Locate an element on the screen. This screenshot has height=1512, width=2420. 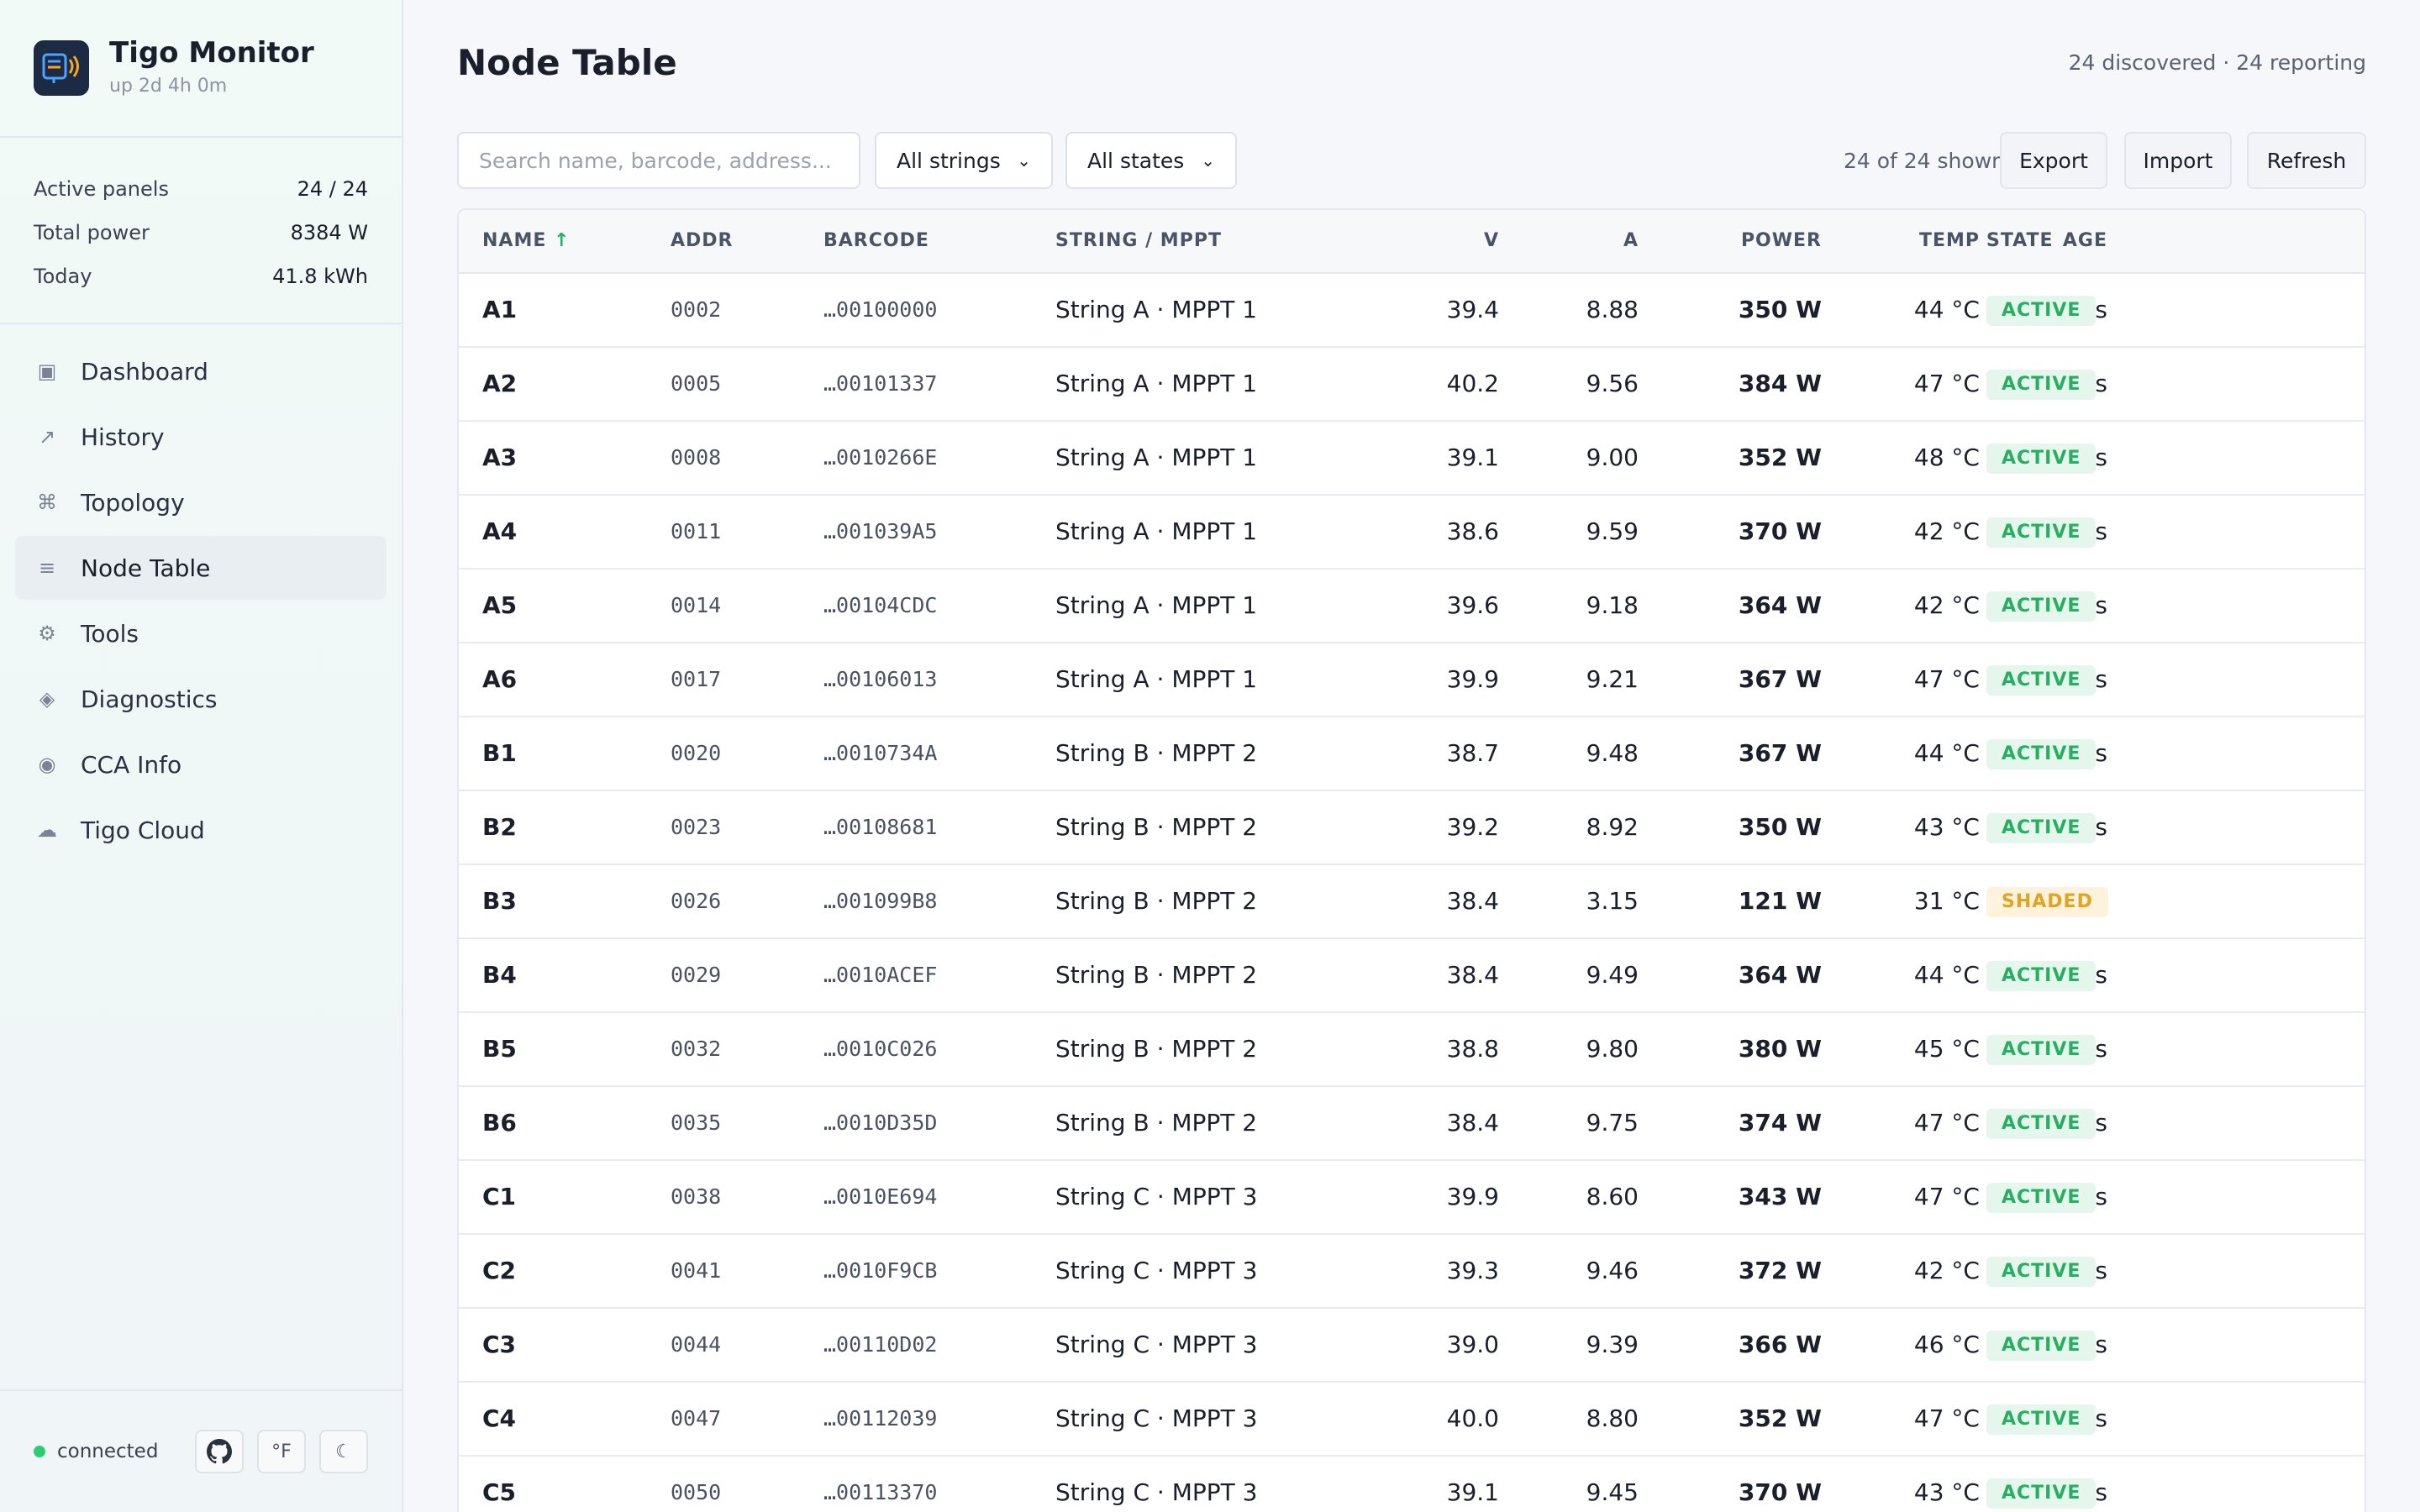
column-header-current: A is located at coordinates (1631, 240).